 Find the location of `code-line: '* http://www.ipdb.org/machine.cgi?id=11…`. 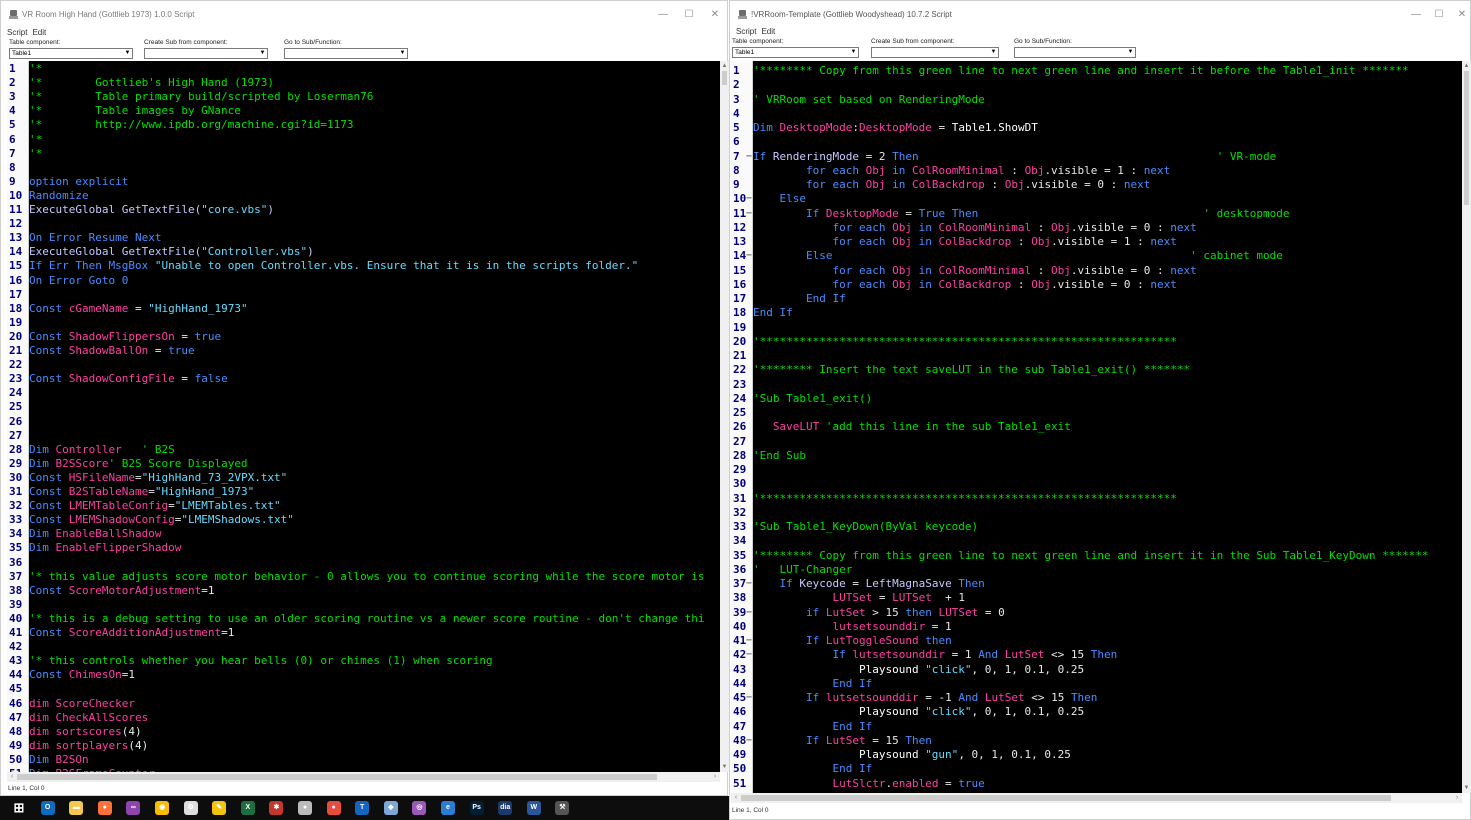

code-line: '* http://www.ipdb.org/machine.cgi?id=11… is located at coordinates (191, 125).